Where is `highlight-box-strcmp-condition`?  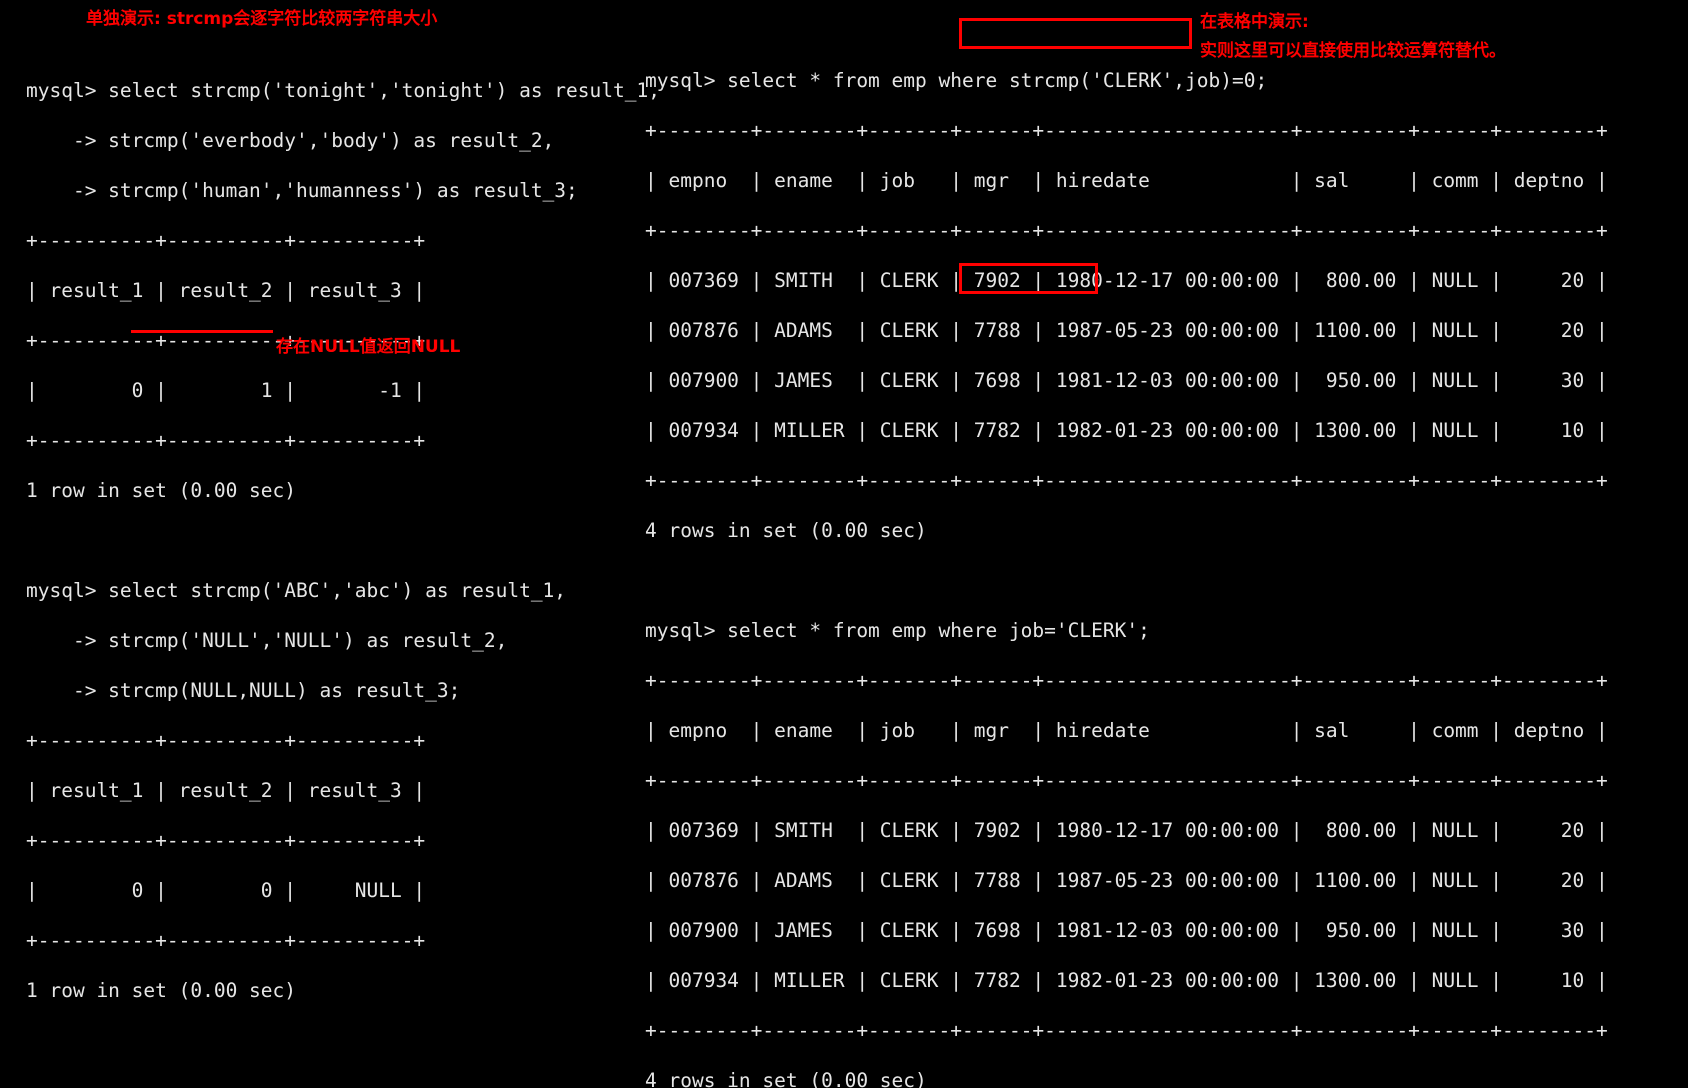 highlight-box-strcmp-condition is located at coordinates (1075, 33).